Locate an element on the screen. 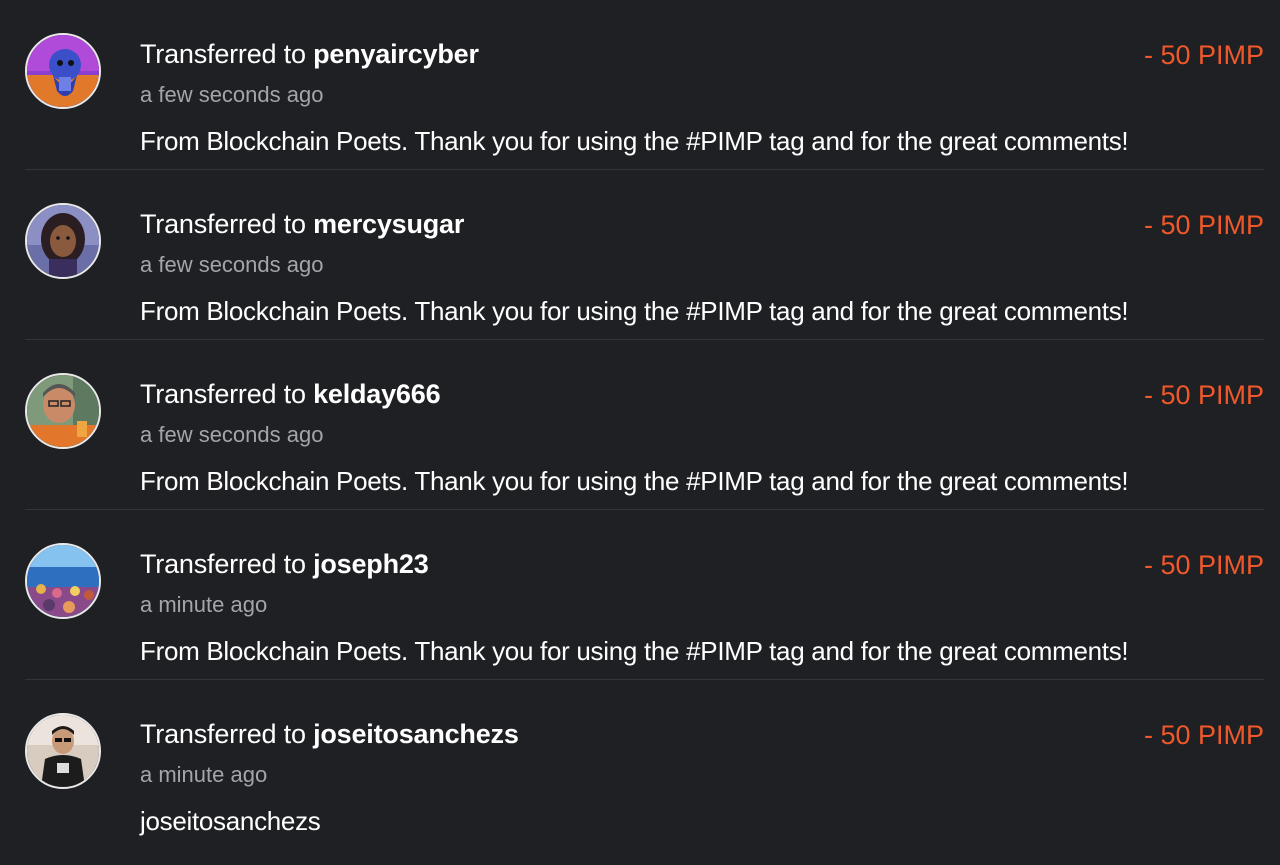 Image resolution: width=1280 pixels, height=865 pixels. transfer-title: Transferred to joseph23 is located at coordinates (284, 564).